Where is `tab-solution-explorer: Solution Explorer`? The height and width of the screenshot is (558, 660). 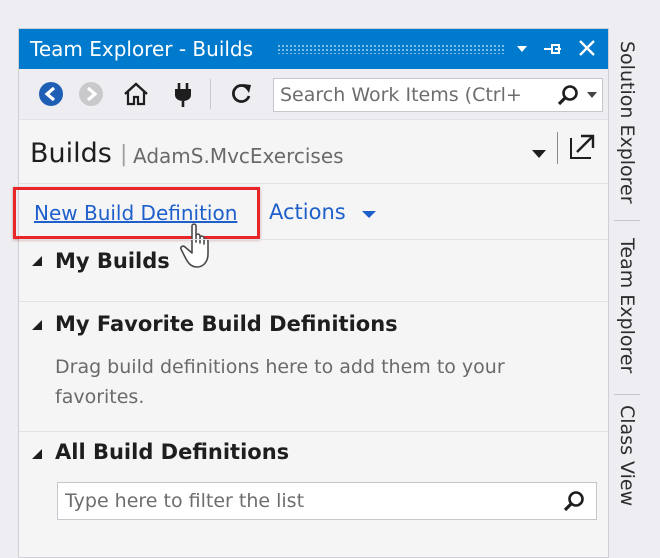
tab-solution-explorer: Solution Explorer is located at coordinates (627, 122).